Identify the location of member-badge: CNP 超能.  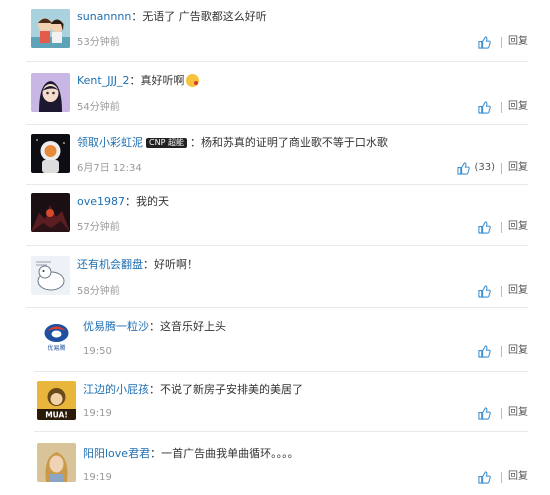
(166, 143).